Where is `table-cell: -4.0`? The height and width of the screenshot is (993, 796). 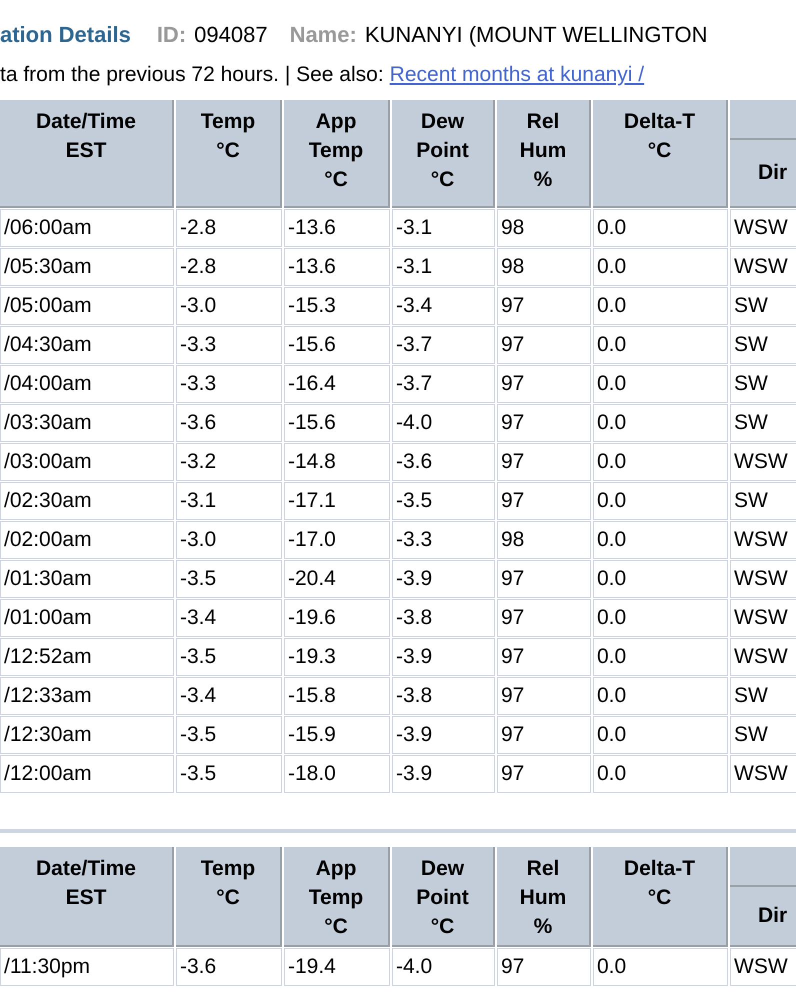 table-cell: -4.0 is located at coordinates (443, 423).